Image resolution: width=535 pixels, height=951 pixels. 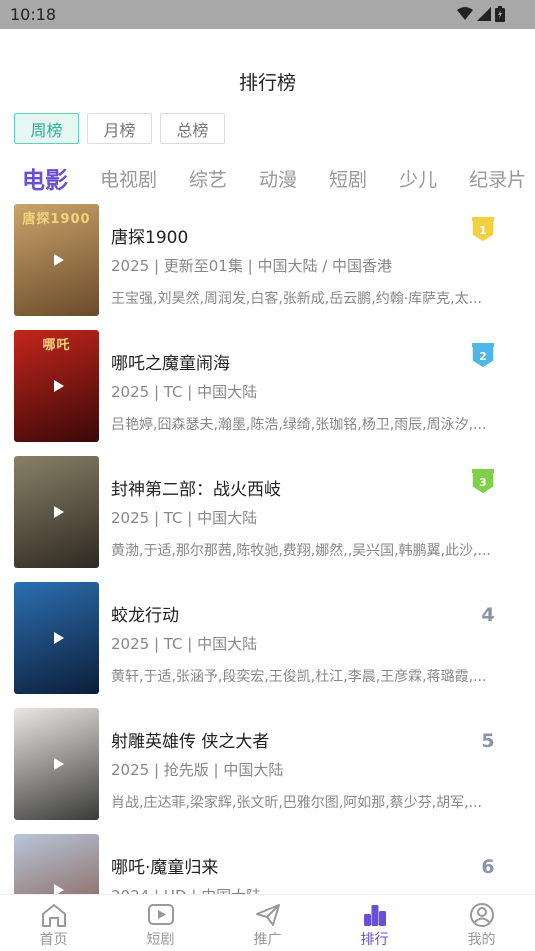 I want to click on rank-number: 1, so click(x=483, y=230).